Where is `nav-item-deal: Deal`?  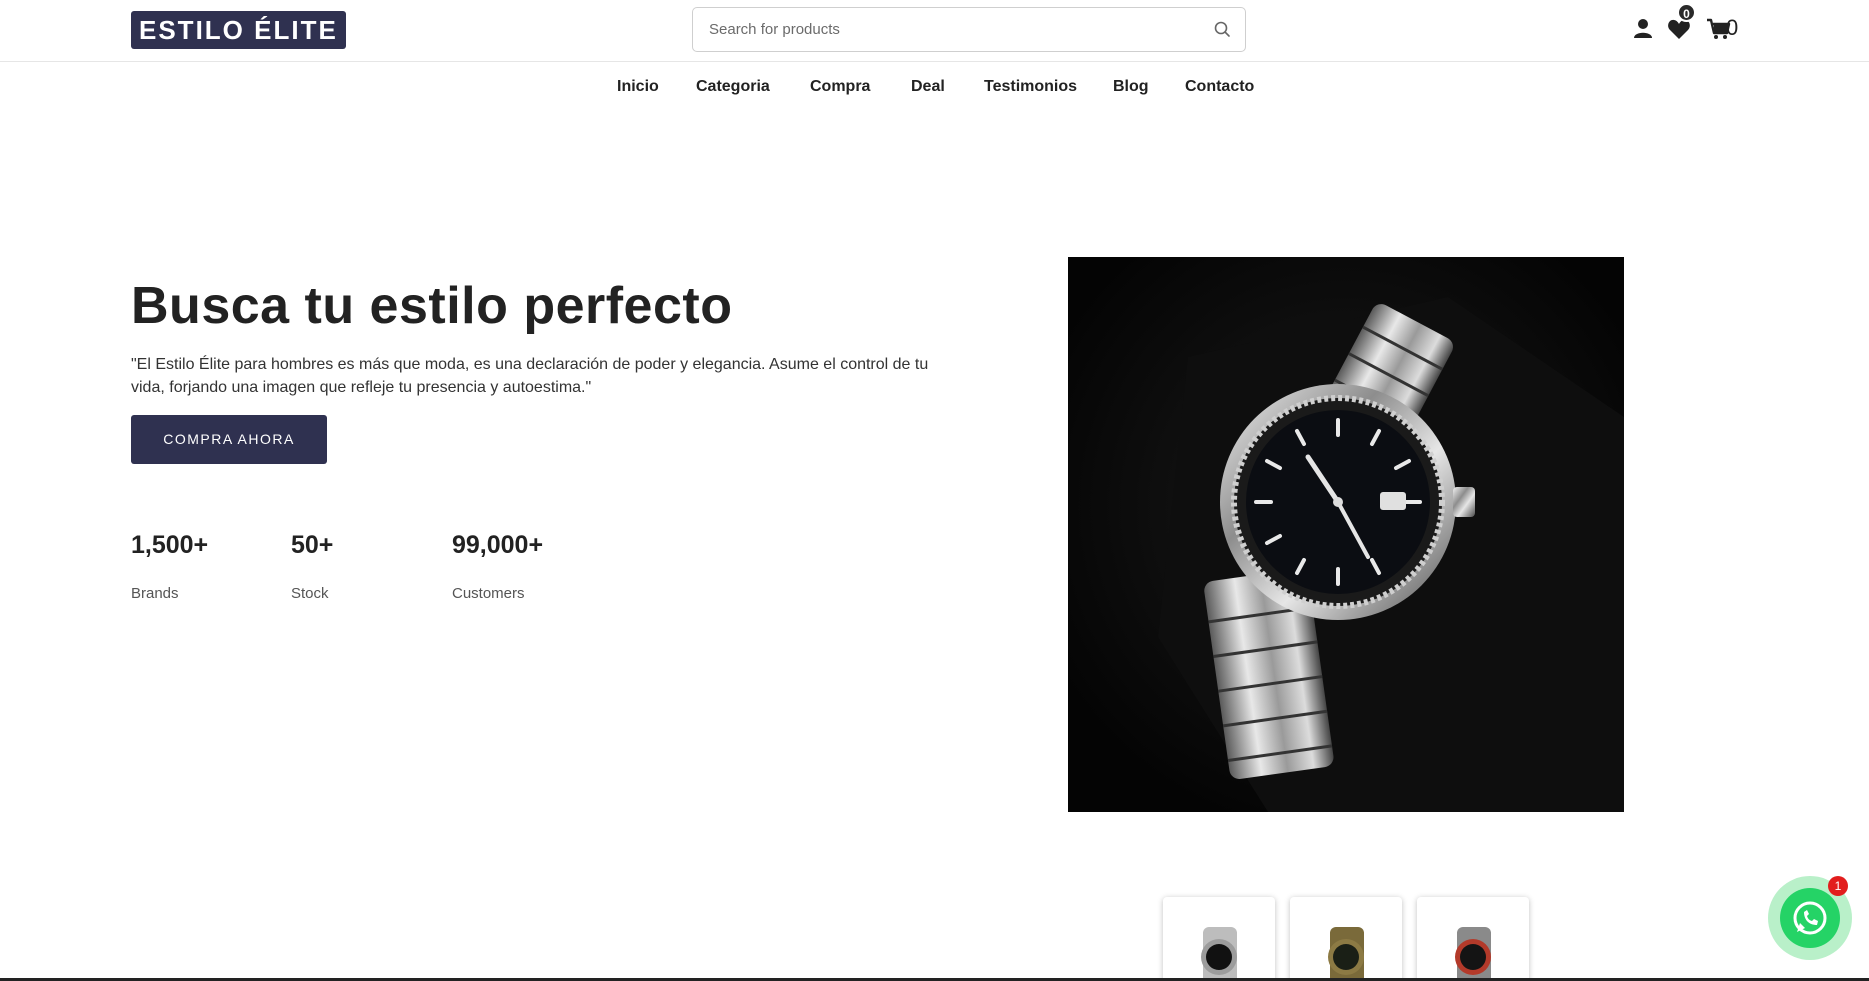 nav-item-deal: Deal is located at coordinates (928, 87).